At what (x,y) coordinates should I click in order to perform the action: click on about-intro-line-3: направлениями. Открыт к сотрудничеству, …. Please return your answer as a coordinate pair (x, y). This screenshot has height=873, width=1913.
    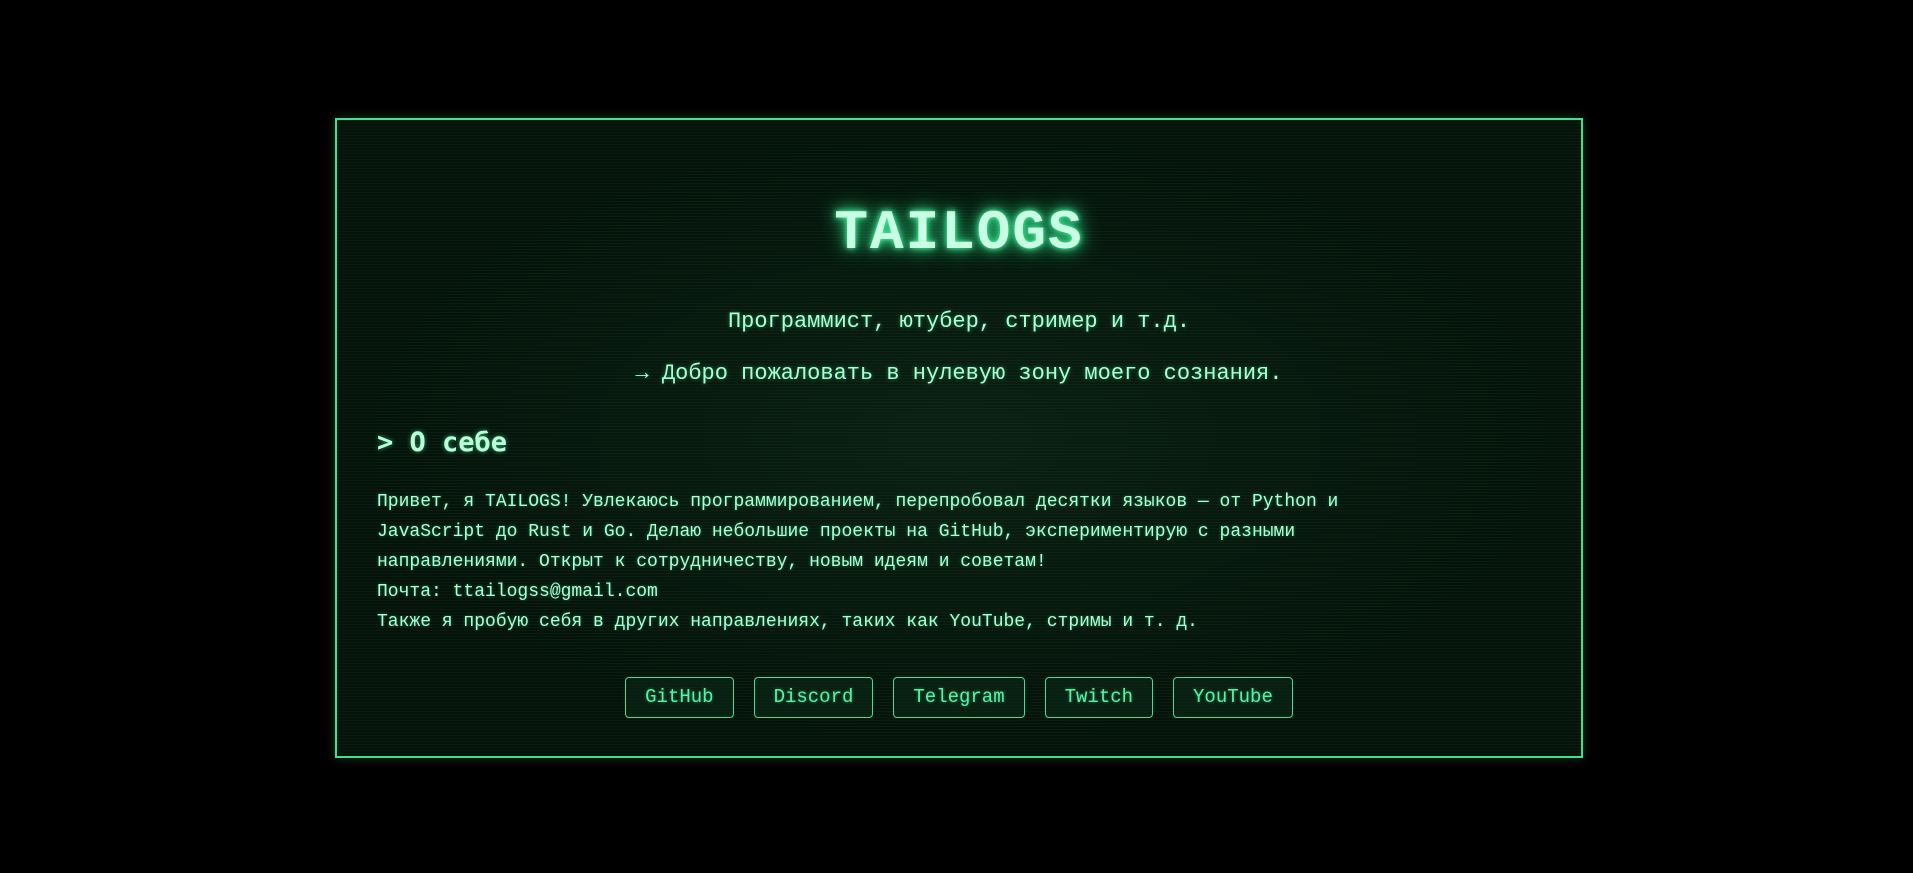
    Looking at the image, I should click on (712, 562).